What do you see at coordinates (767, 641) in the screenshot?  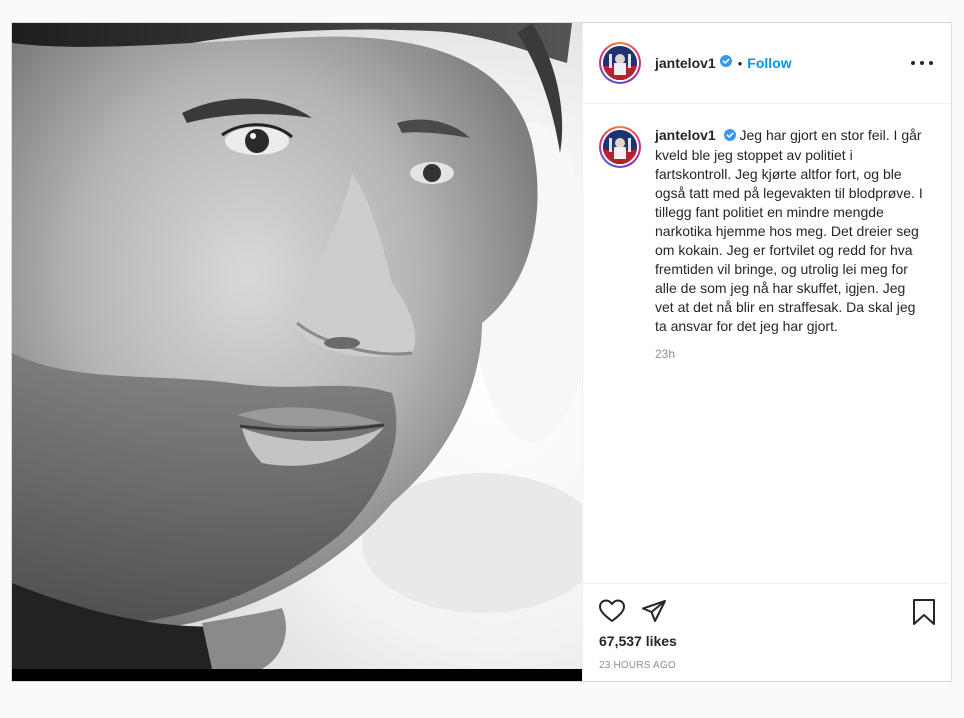 I see `likes-count: 67,537 likes` at bounding box center [767, 641].